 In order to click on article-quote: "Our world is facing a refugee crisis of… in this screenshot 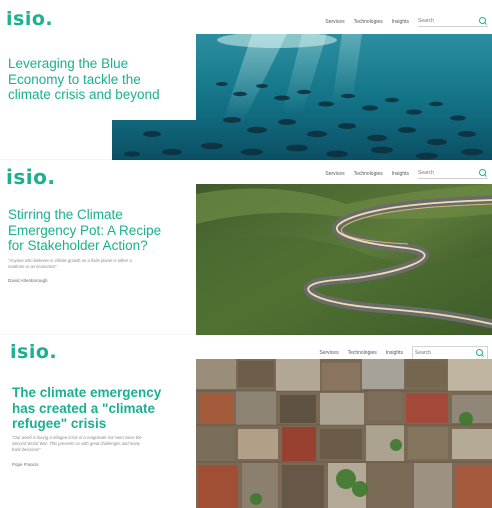, I will do `click(77, 443)`.